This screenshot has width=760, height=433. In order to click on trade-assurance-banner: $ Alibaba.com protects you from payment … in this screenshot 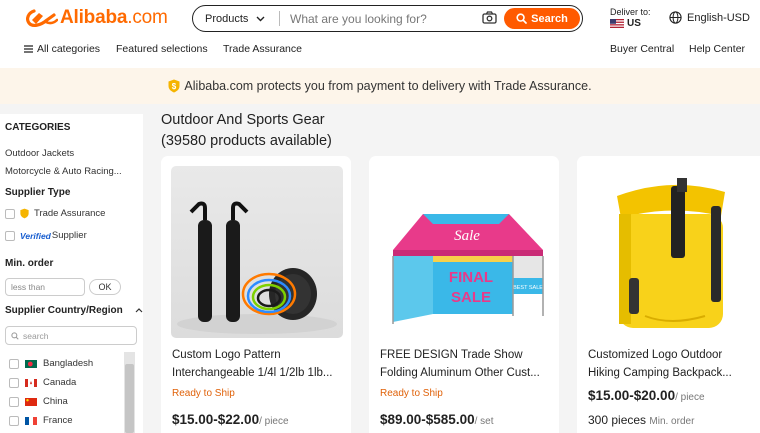, I will do `click(380, 86)`.